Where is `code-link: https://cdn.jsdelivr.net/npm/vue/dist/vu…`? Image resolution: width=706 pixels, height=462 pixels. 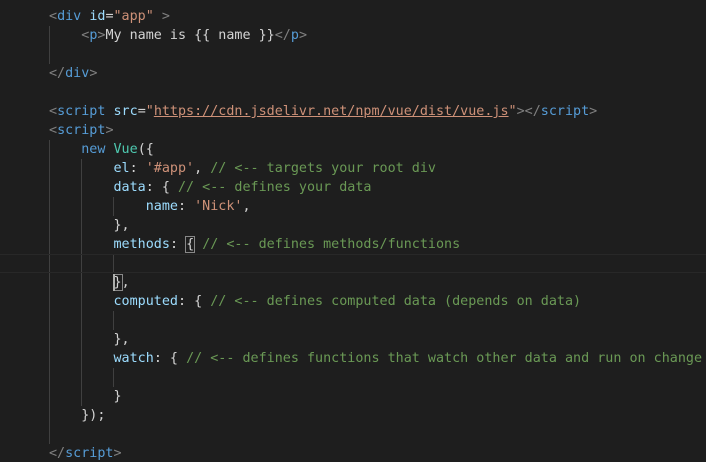 code-link: https://cdn.jsdelivr.net/npm/vue/dist/vu… is located at coordinates (331, 111).